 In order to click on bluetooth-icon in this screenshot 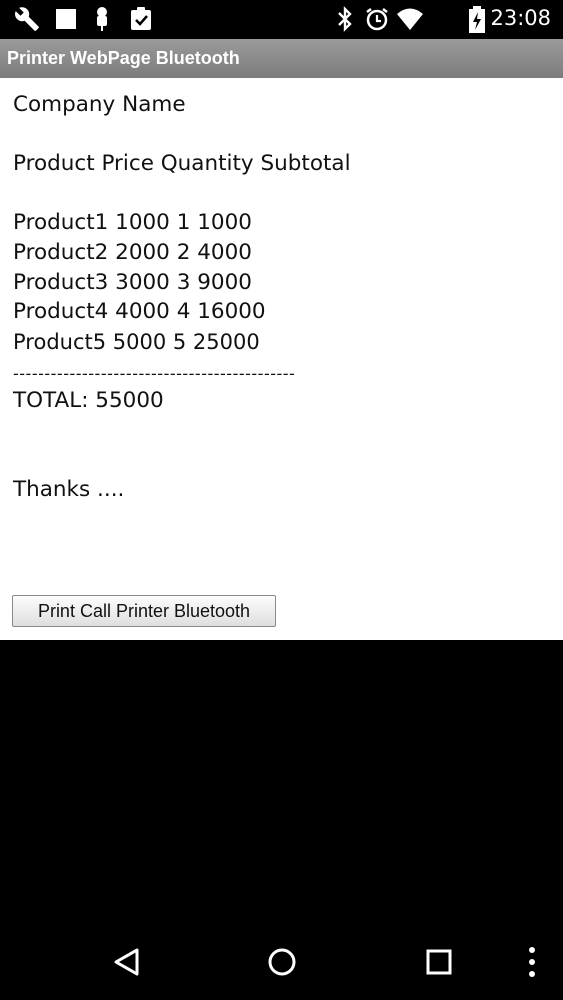, I will do `click(345, 21)`.